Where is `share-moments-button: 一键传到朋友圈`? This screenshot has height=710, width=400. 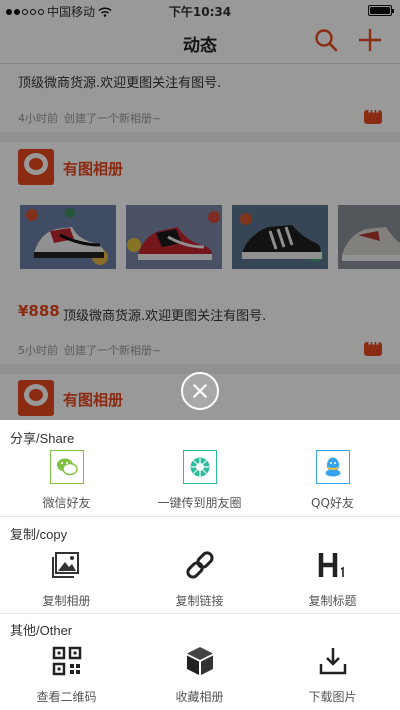
share-moments-button: 一键传到朋友圈 is located at coordinates (199, 480).